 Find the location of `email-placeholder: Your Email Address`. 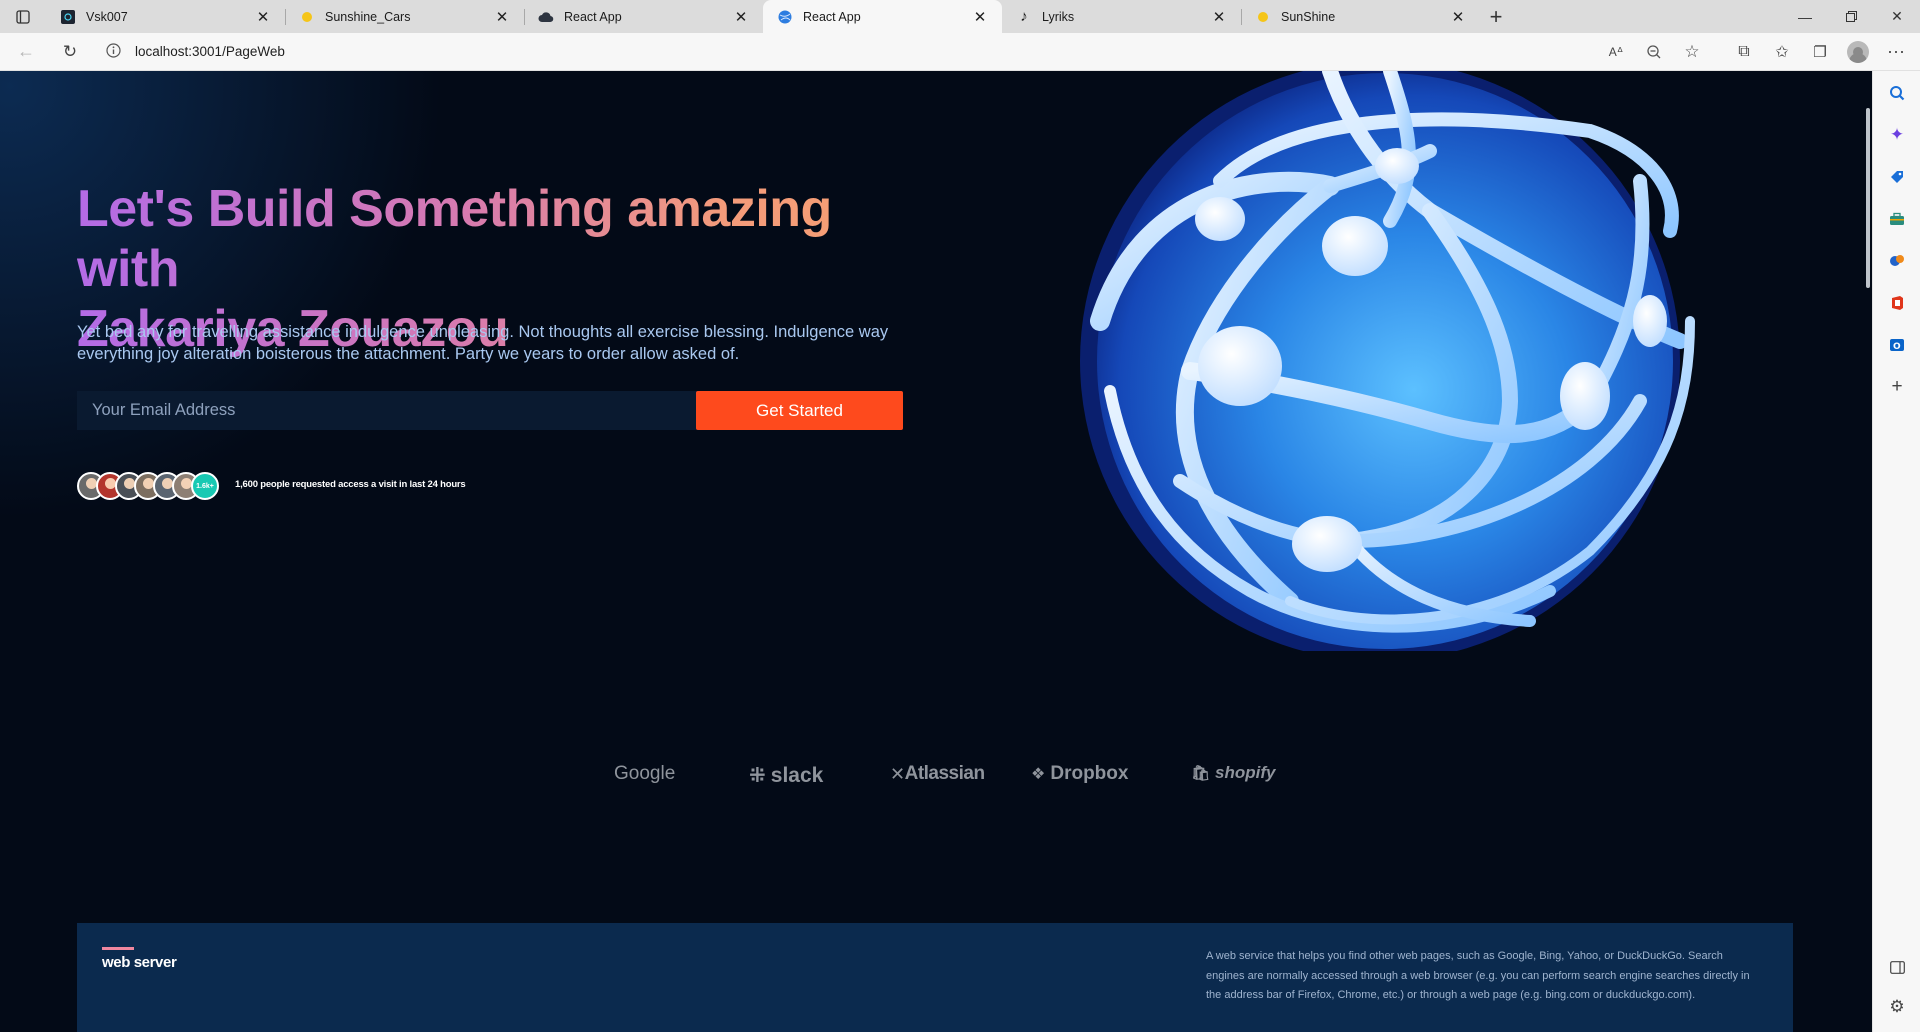

email-placeholder: Your Email Address is located at coordinates (164, 410).